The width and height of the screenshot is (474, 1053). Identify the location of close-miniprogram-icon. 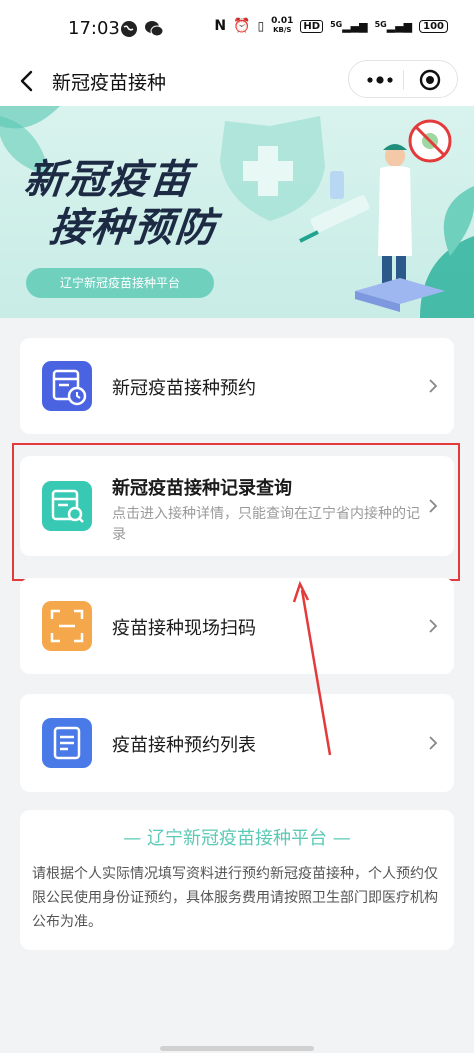
(430, 80).